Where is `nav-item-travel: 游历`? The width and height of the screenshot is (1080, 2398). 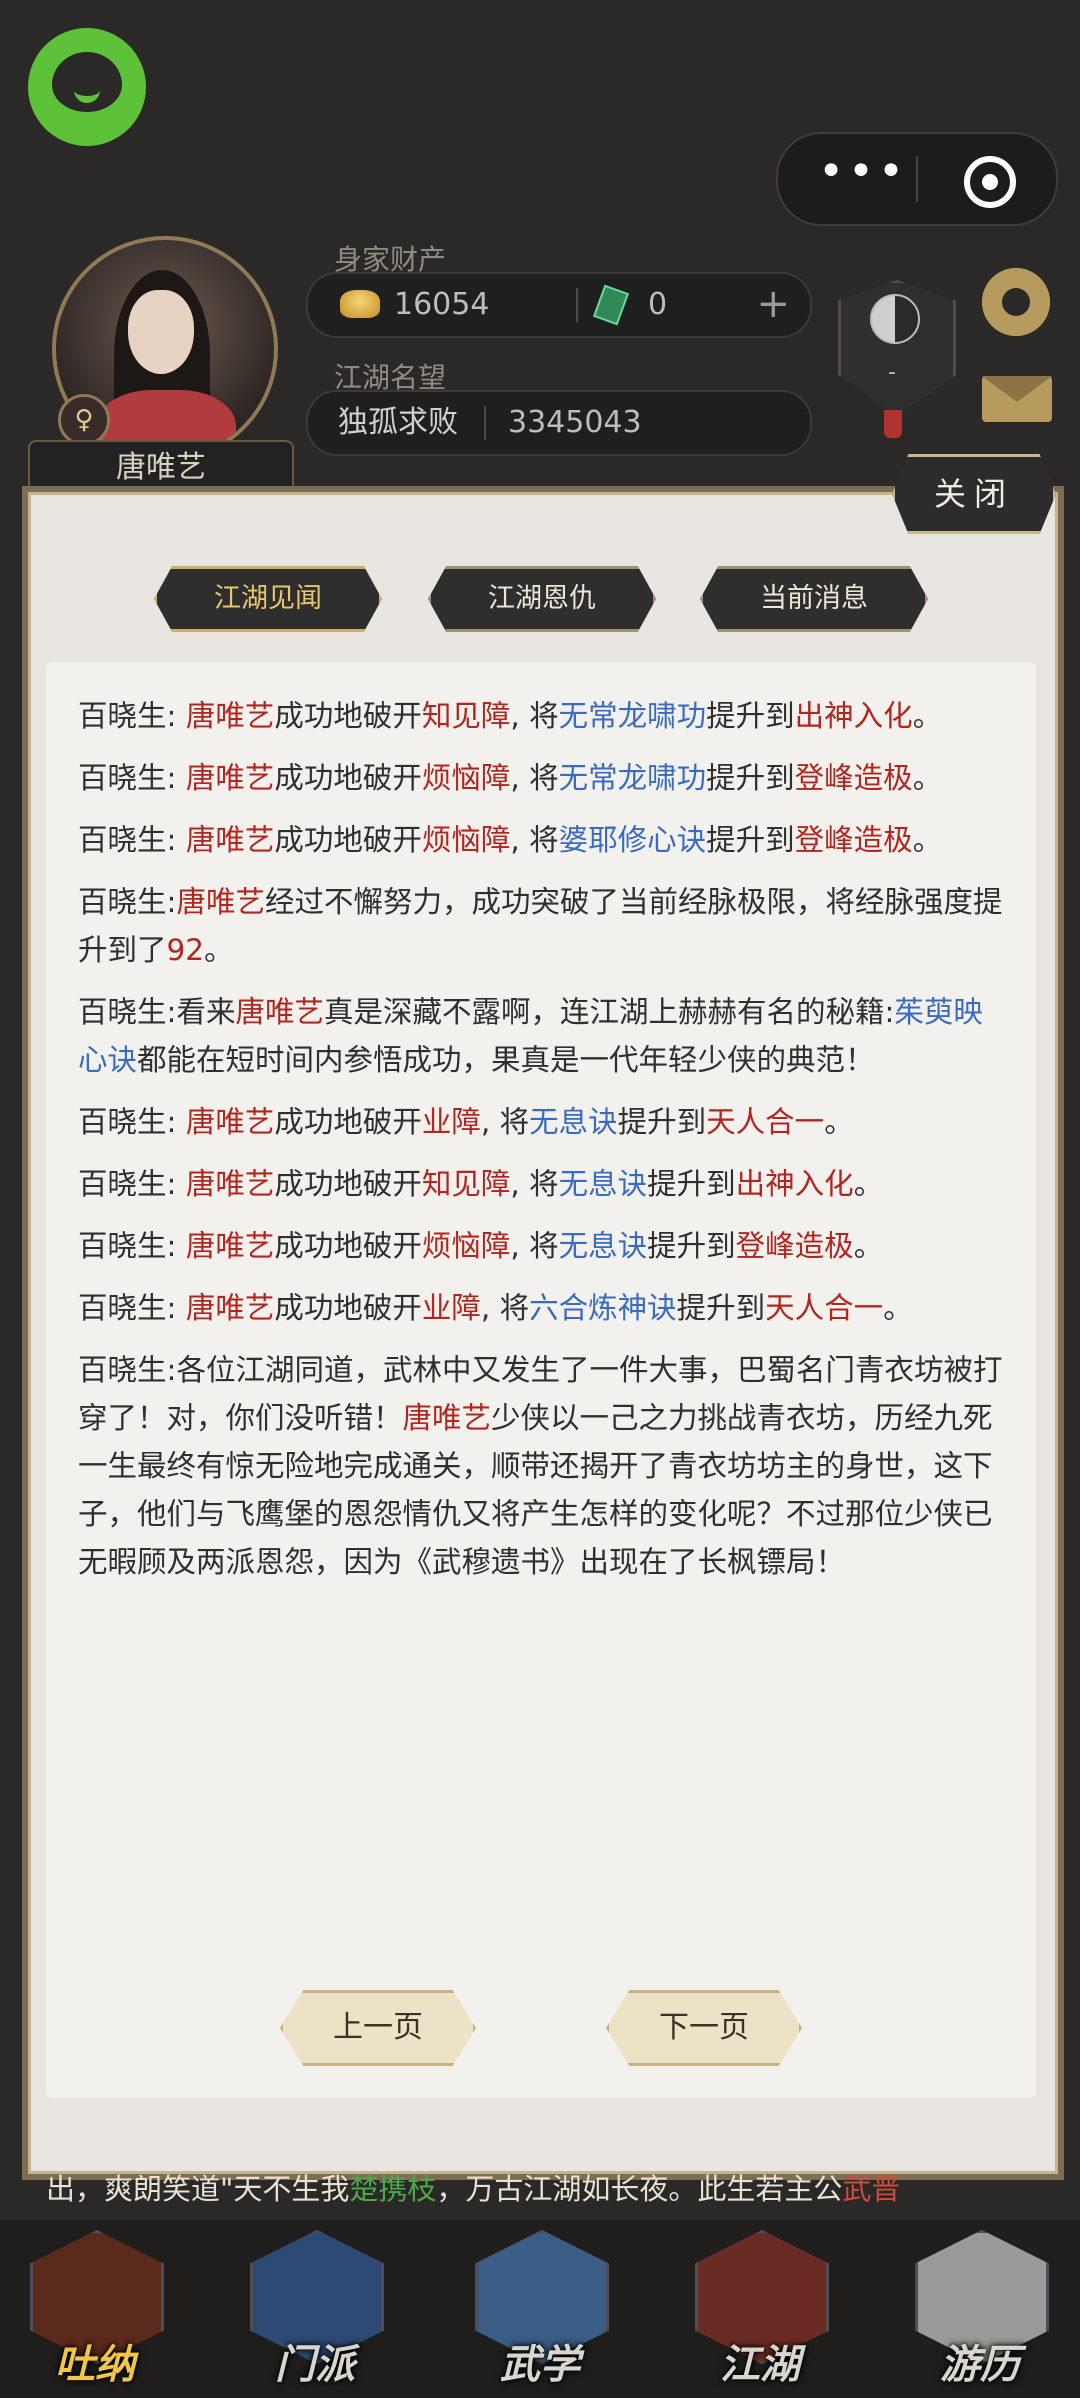
nav-item-travel: 游历 is located at coordinates (980, 2313).